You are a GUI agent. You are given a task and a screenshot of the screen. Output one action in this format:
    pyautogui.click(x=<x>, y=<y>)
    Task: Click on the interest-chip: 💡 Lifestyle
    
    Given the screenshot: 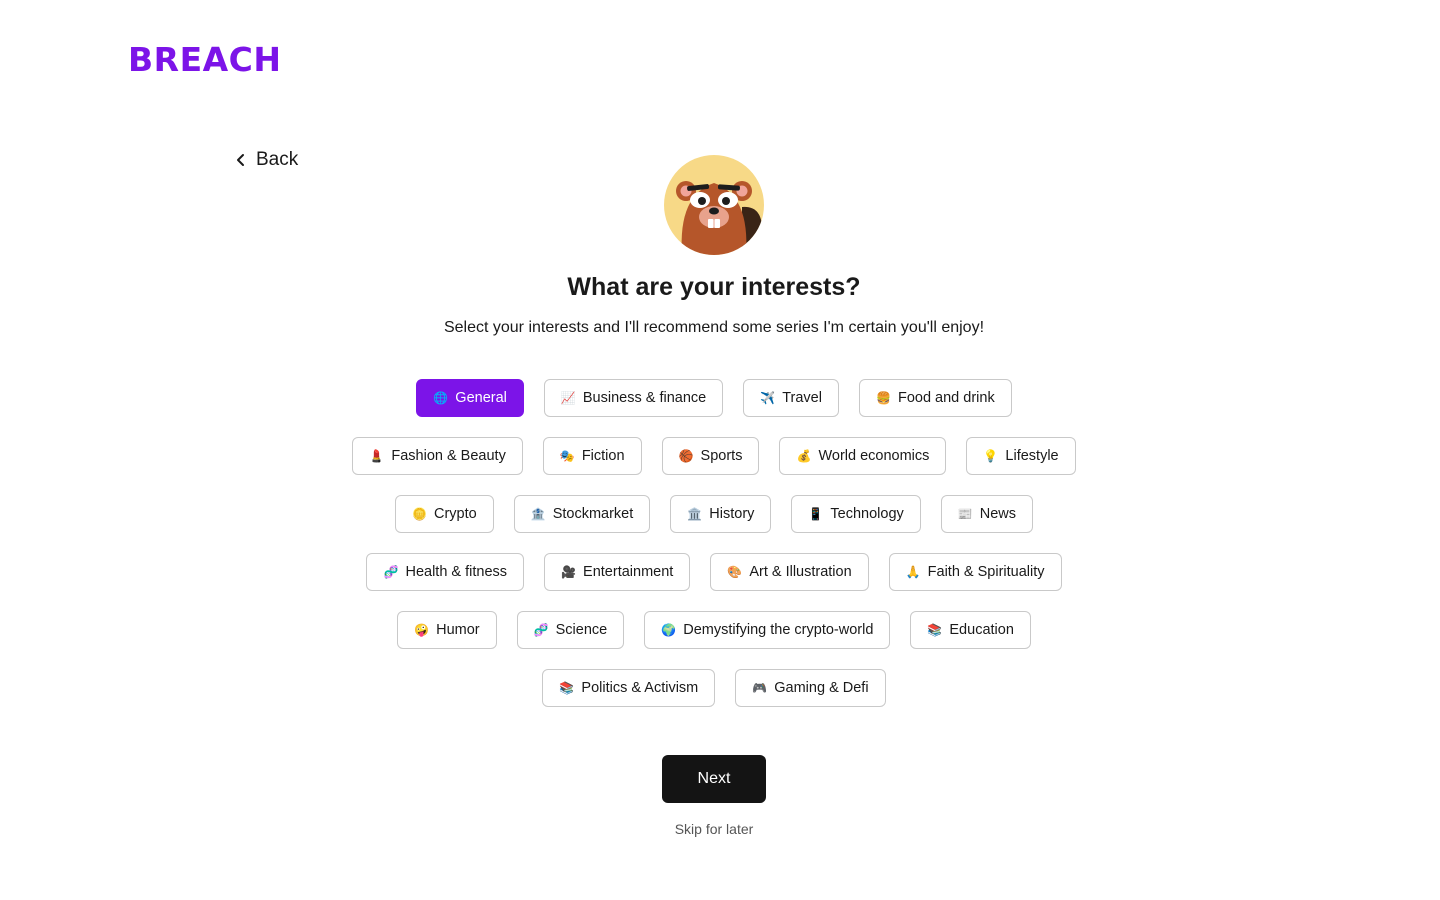 What is the action you would take?
    pyautogui.click(x=1021, y=456)
    